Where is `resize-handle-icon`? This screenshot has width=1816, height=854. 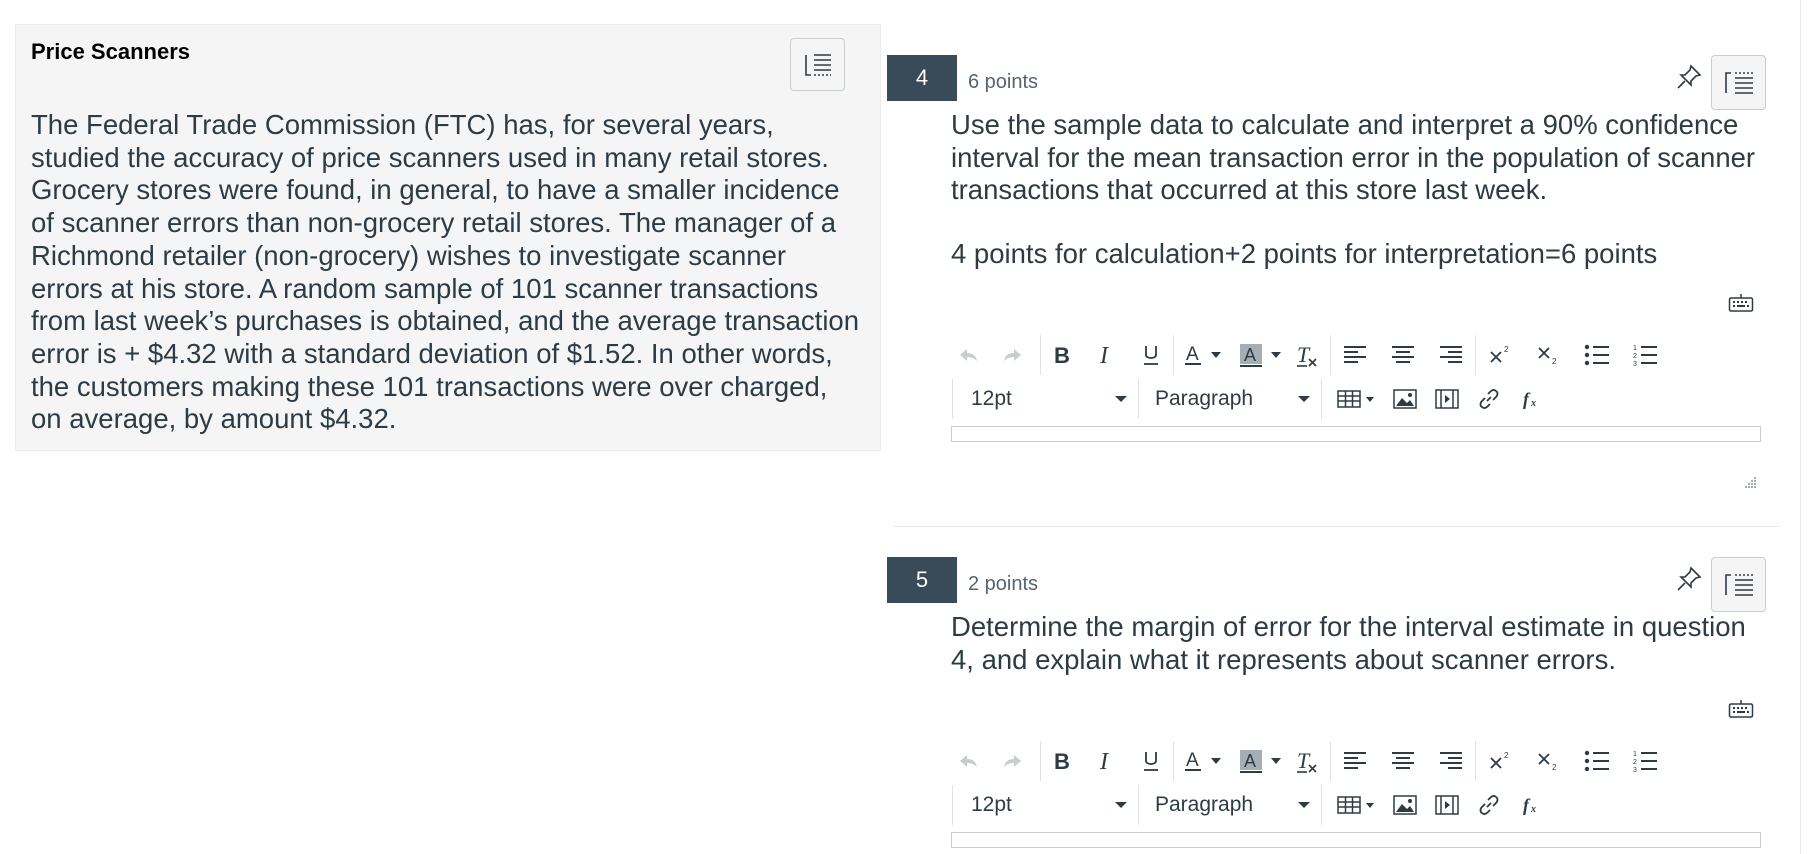
resize-handle-icon is located at coordinates (1750, 482).